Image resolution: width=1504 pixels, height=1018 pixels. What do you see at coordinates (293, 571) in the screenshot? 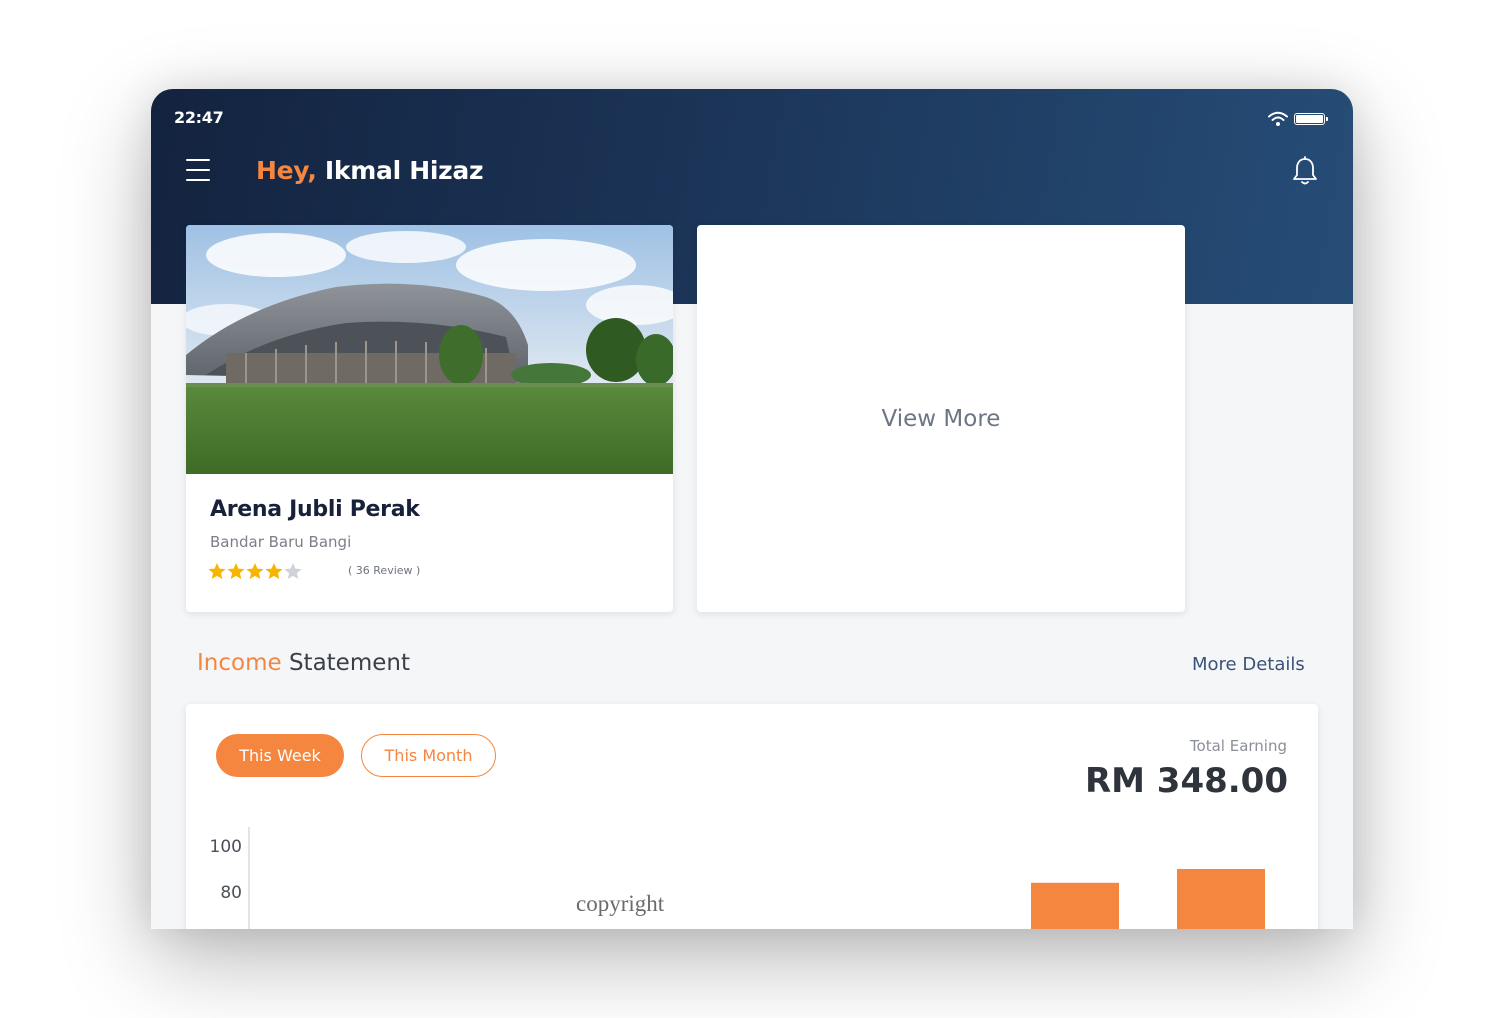
I see `star-empty-icon` at bounding box center [293, 571].